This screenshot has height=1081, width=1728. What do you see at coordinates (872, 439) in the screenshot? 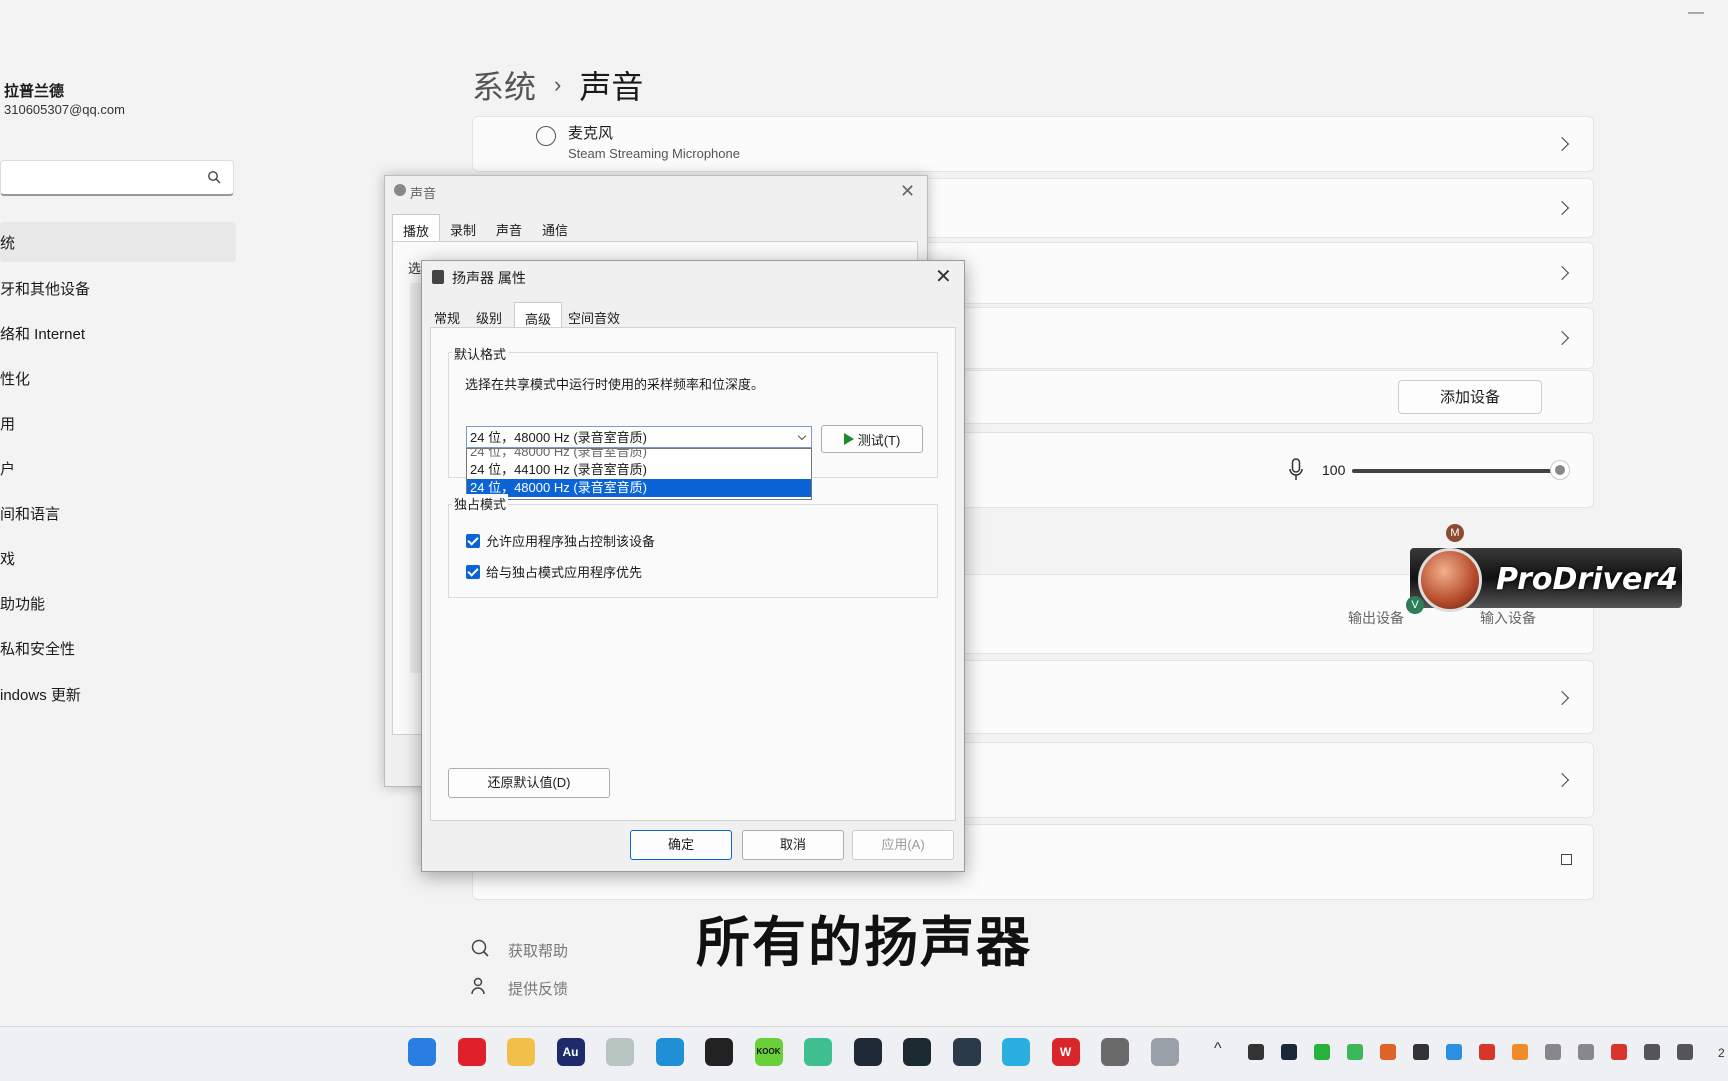
I see `test-button: 测试(T)` at bounding box center [872, 439].